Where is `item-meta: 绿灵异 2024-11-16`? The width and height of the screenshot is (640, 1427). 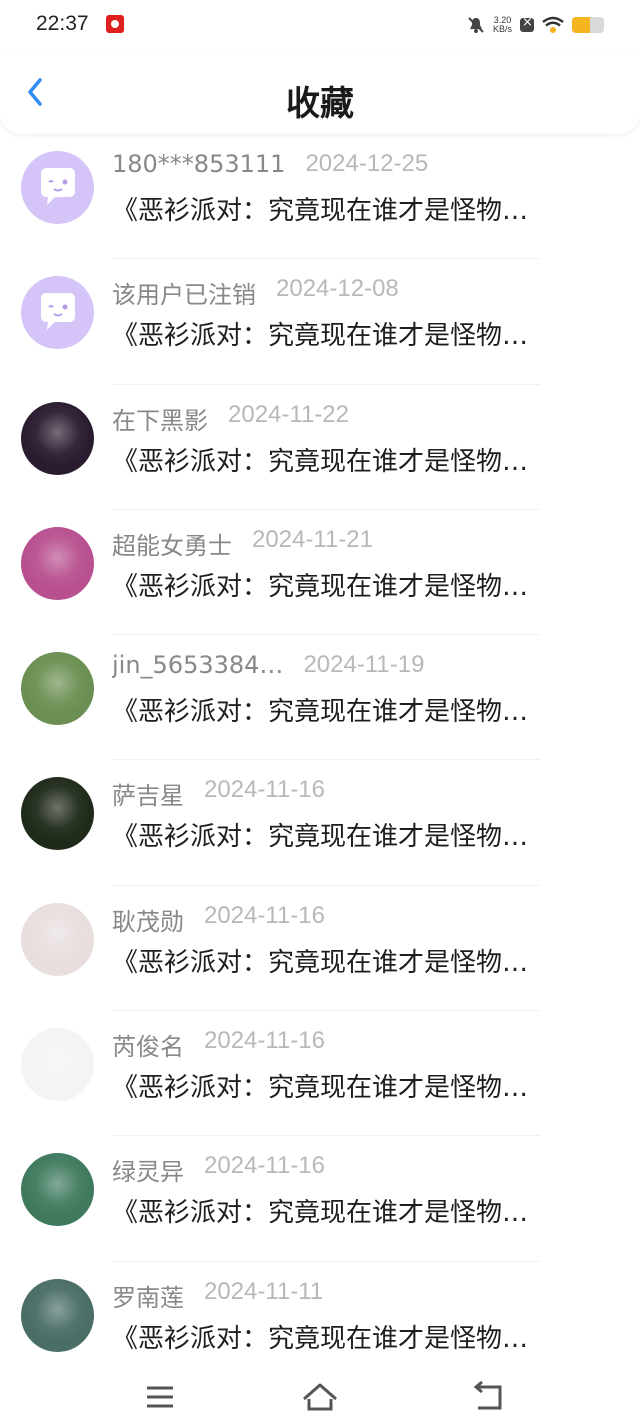
item-meta: 绿灵异 2024-11-16 is located at coordinates (218, 1169).